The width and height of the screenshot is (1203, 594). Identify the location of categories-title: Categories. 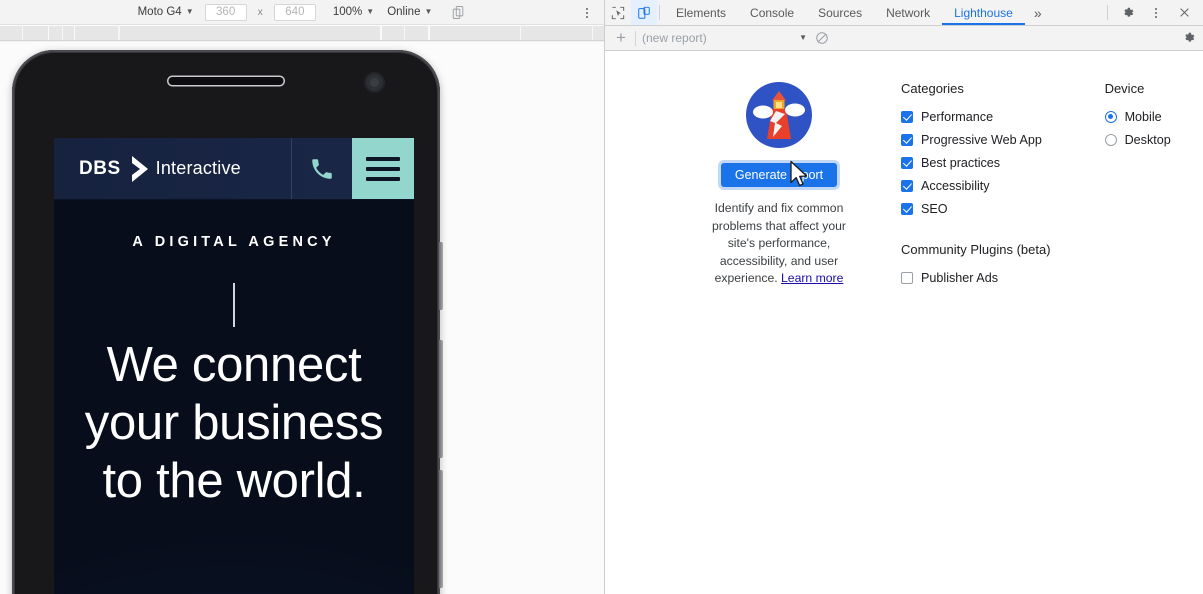
(932, 88).